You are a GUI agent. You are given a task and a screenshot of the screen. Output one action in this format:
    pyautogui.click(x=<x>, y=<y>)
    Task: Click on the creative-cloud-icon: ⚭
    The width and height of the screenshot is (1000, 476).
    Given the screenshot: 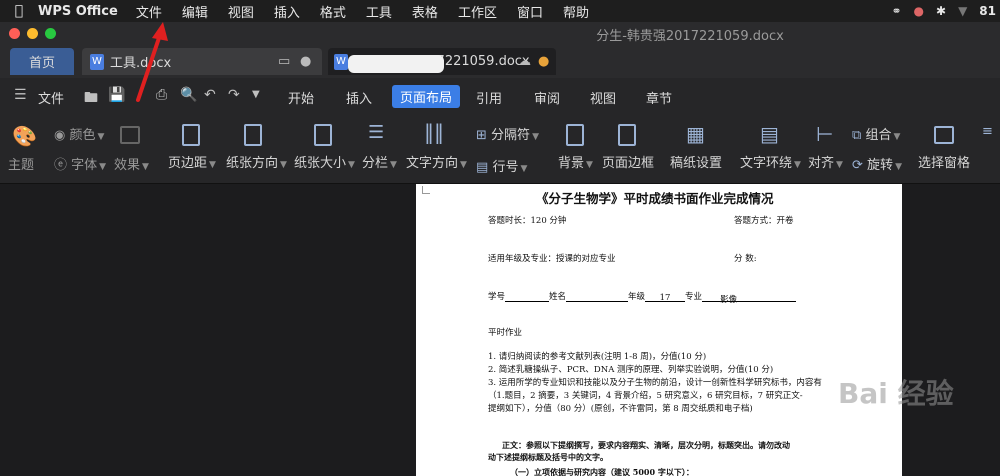 What is the action you would take?
    pyautogui.click(x=896, y=11)
    